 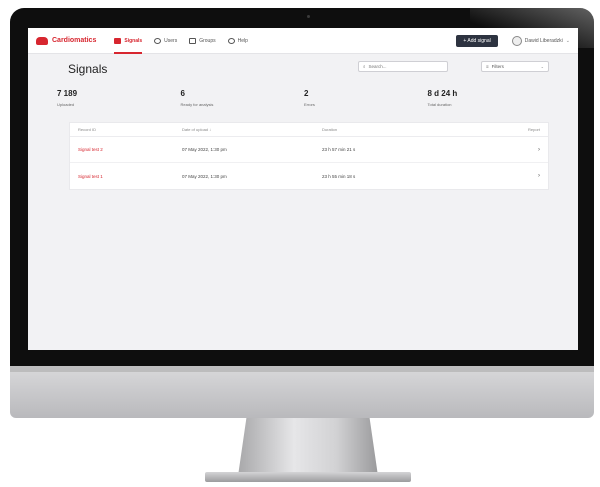 I want to click on stat-uploaded: 7 189 Uploaded, so click(x=119, y=104).